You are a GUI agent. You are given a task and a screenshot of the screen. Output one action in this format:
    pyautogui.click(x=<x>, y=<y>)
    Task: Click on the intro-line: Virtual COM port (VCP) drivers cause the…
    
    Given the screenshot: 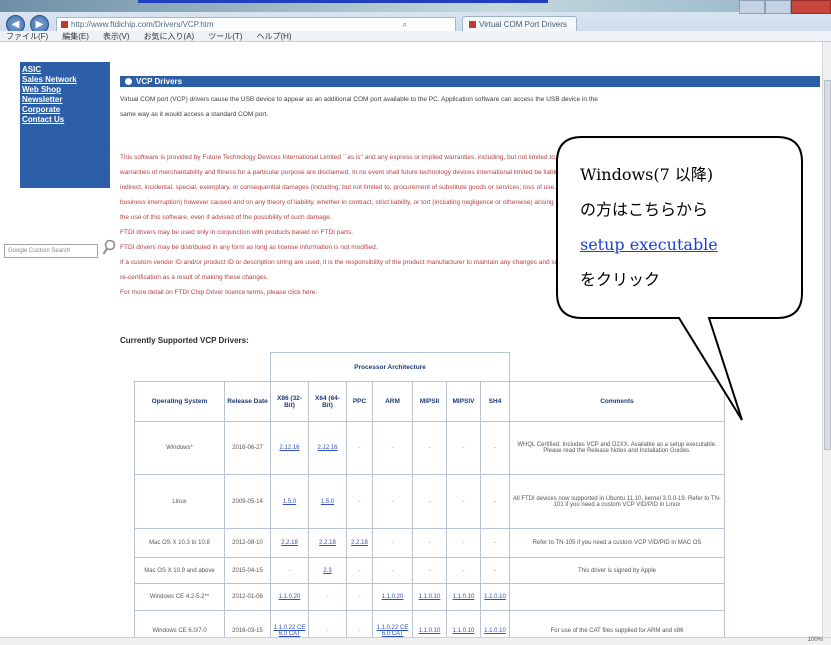 What is the action you would take?
    pyautogui.click(x=359, y=99)
    